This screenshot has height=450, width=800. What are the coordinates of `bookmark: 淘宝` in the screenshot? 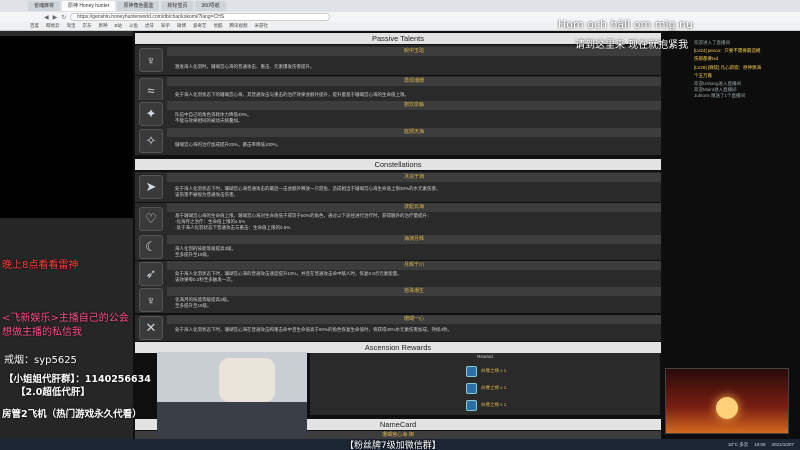 It's located at (71, 26).